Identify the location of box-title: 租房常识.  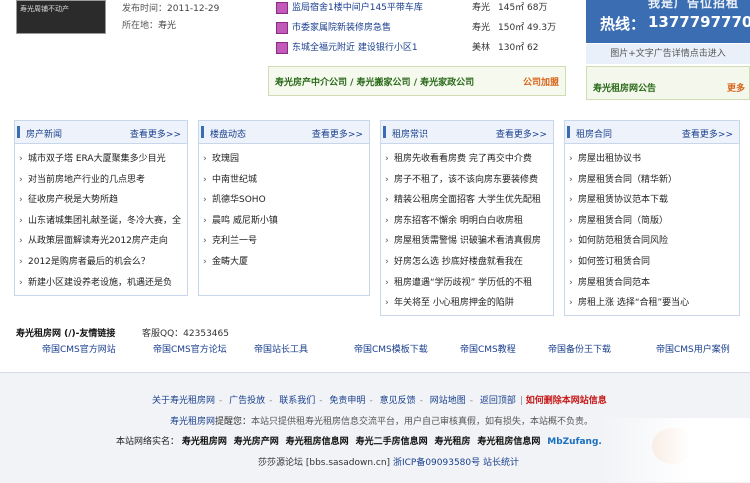
(410, 133).